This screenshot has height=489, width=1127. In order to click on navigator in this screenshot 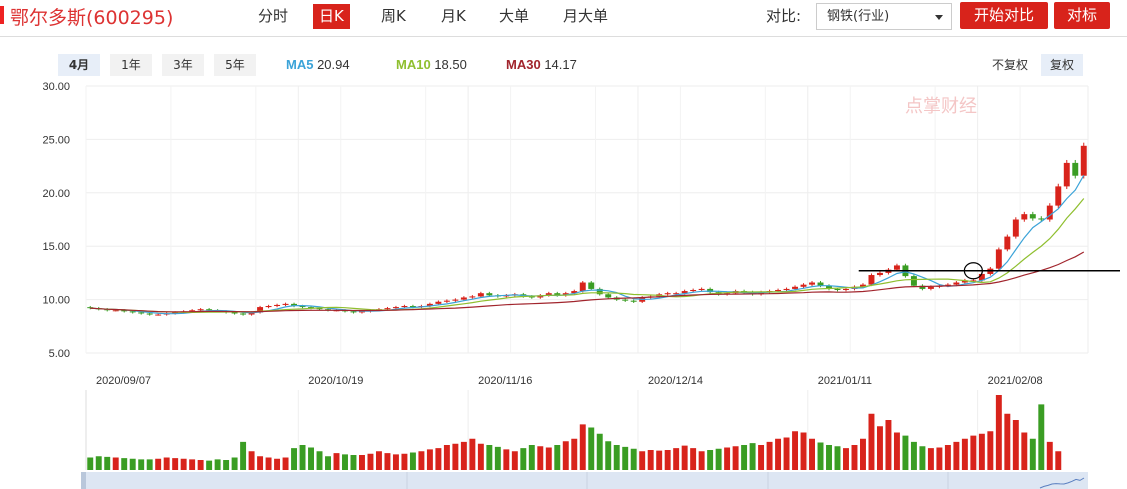, I will do `click(584, 480)`.